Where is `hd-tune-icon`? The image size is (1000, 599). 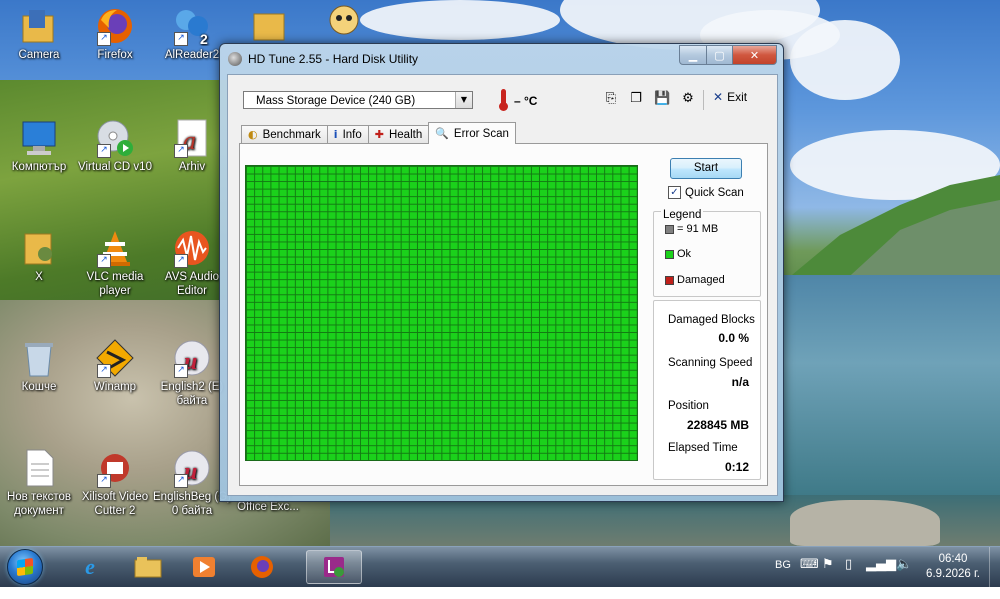
hd-tune-icon is located at coordinates (334, 567).